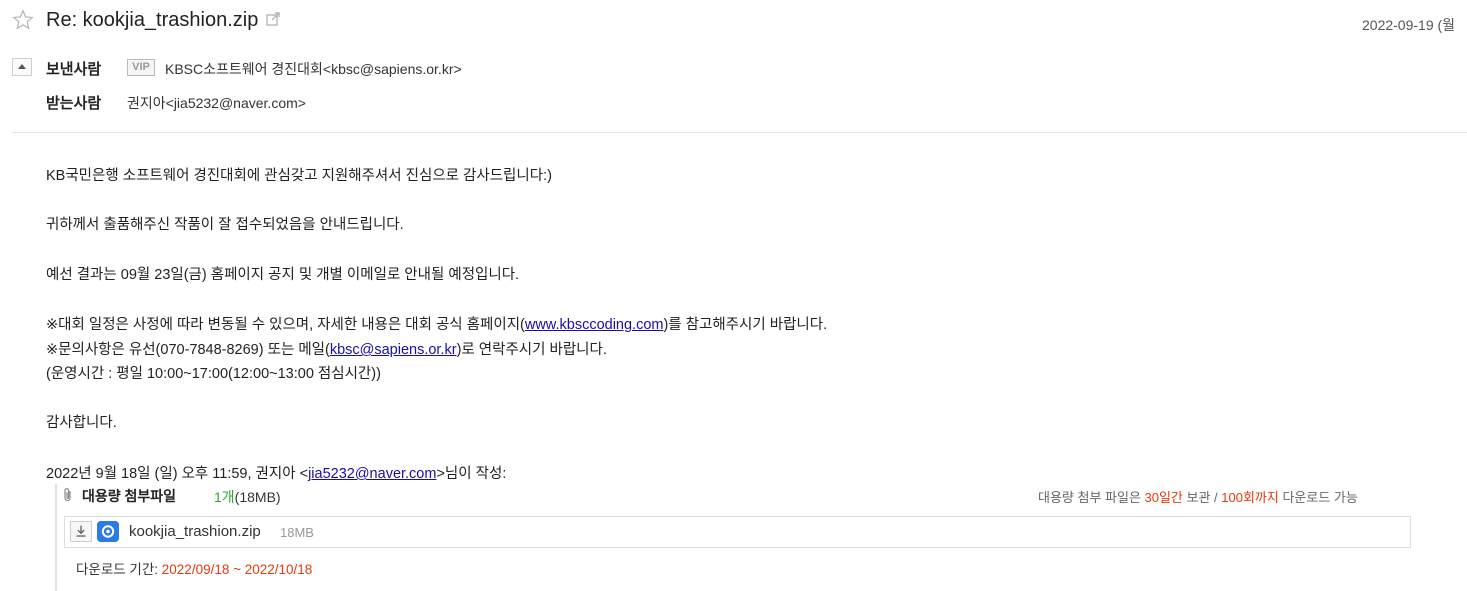 This screenshot has width=1467, height=591. I want to click on collapse-header-button, so click(22, 67).